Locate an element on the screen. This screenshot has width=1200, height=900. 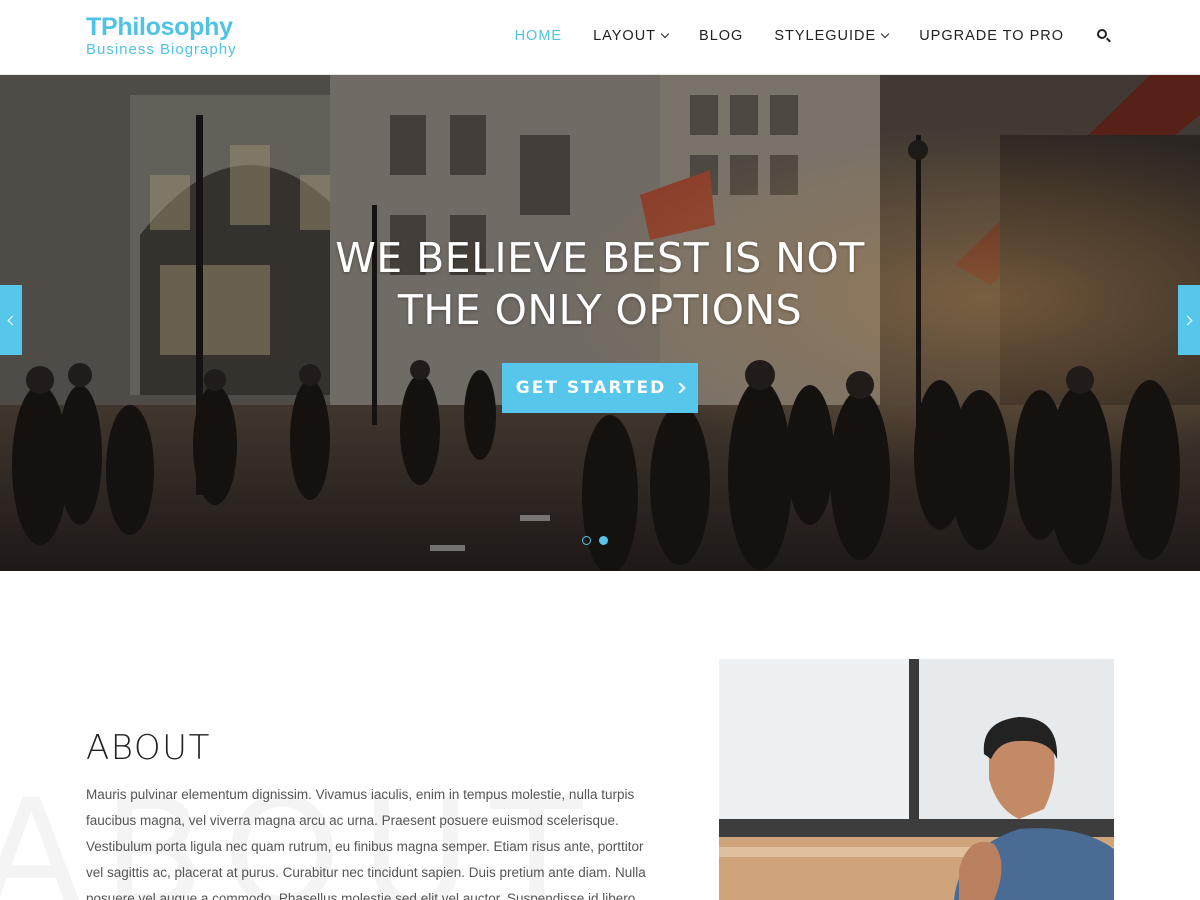
get-started-button: GET STARTED is located at coordinates (600, 388).